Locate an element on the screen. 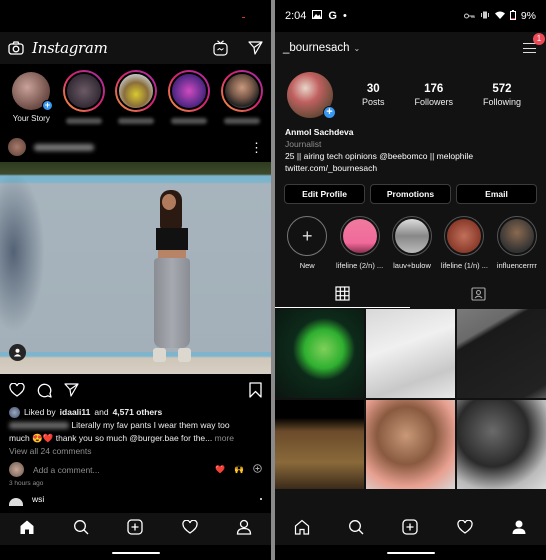 The height and width of the screenshot is (560, 546). tab-grid is located at coordinates (343, 293).